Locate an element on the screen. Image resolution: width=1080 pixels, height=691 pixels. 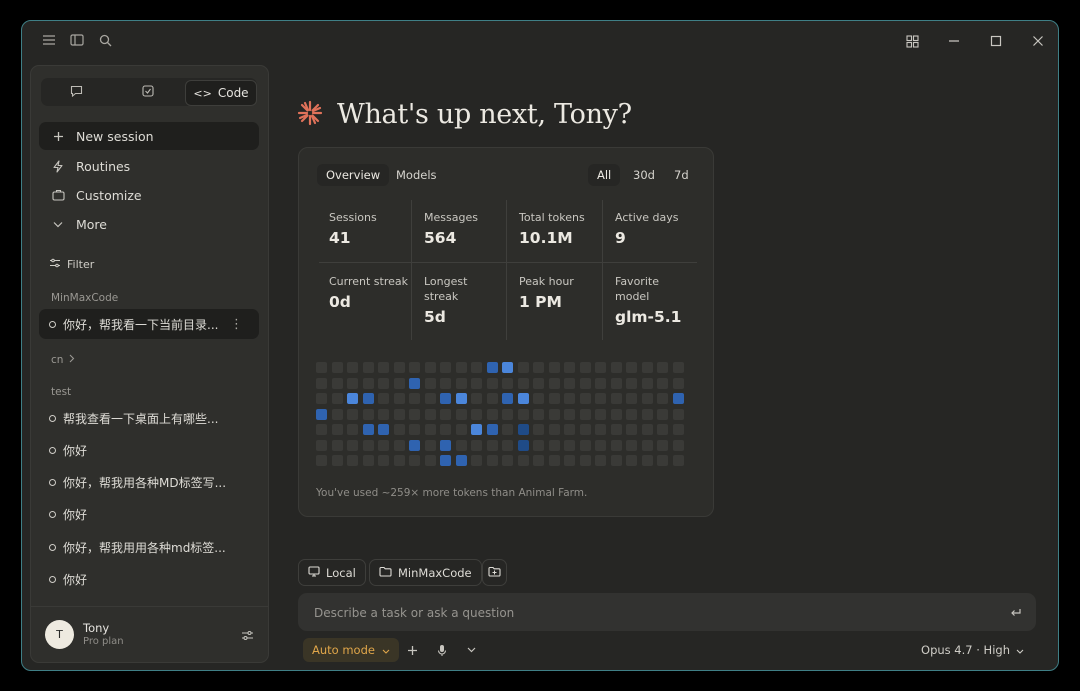
session-title: 你好 is located at coordinates (75, 450).